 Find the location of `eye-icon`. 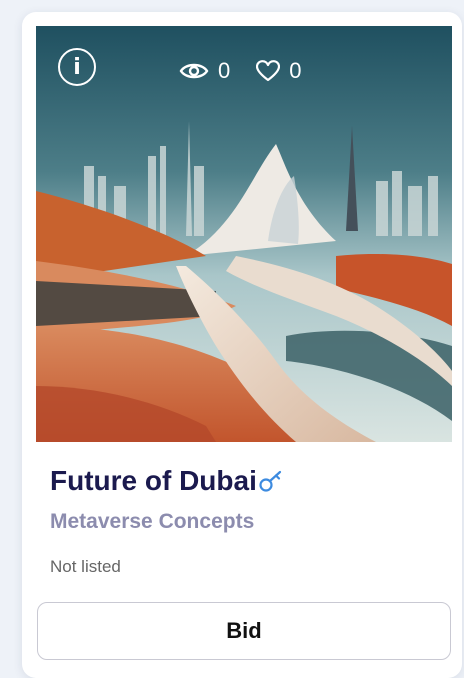

eye-icon is located at coordinates (194, 71).